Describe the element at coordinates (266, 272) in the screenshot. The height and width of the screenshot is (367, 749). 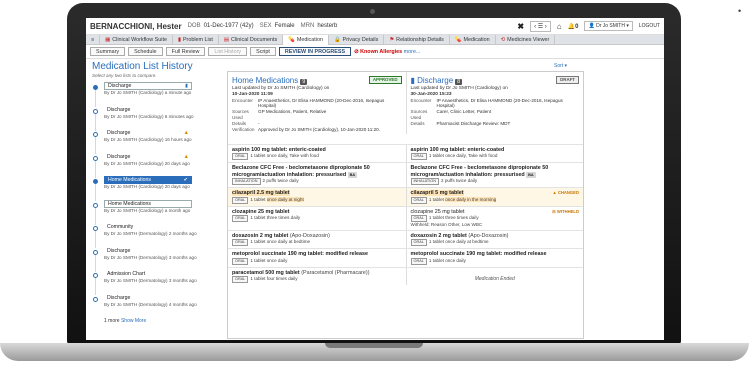
I see `med-name-text: paracetamol 500 mg tablet` at that location.